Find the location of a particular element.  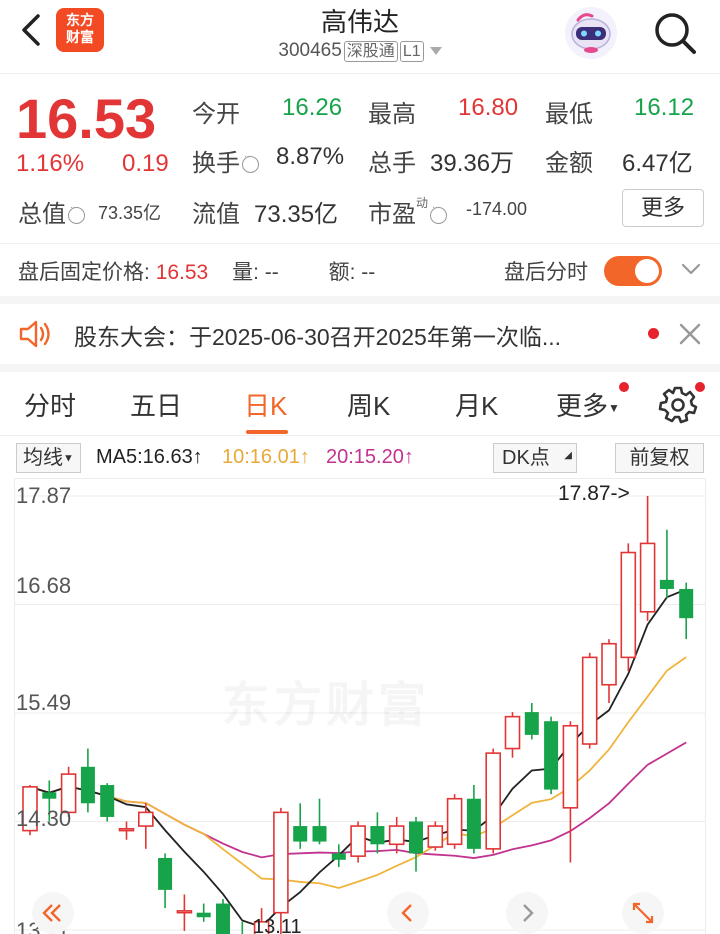

open-value: 16.26 is located at coordinates (312, 107).